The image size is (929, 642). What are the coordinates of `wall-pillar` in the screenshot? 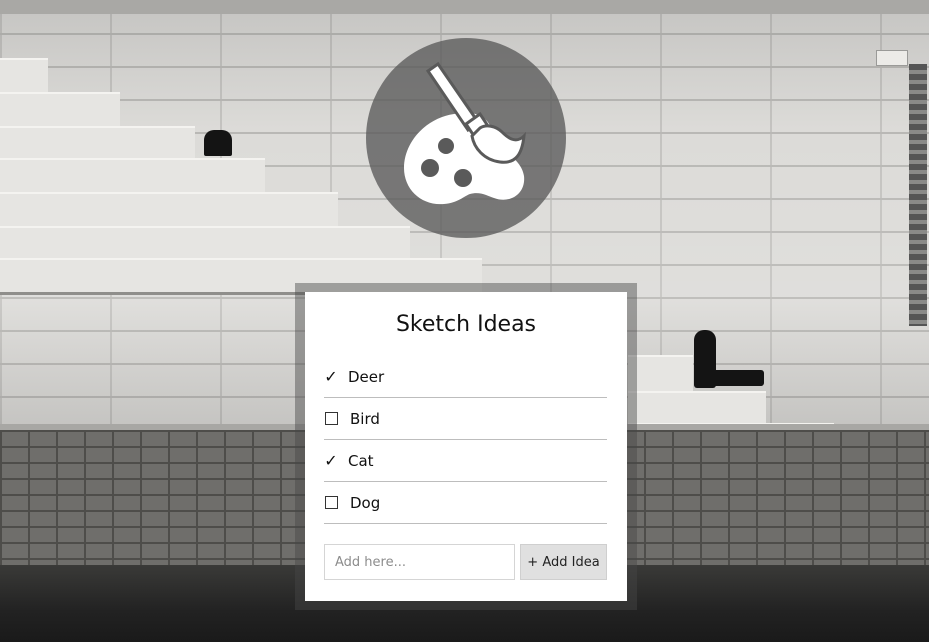 It's located at (918, 195).